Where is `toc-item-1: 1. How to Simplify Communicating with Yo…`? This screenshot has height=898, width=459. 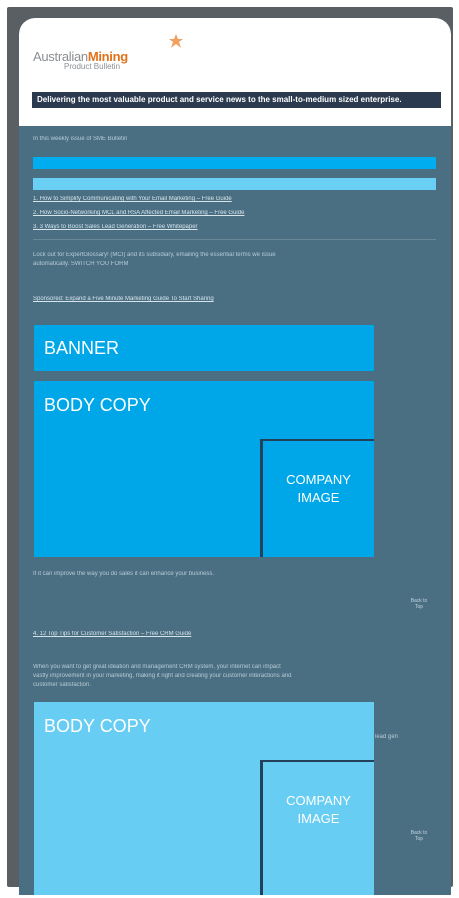 toc-item-1: 1. How to Simplify Communicating with Yo… is located at coordinates (233, 199).